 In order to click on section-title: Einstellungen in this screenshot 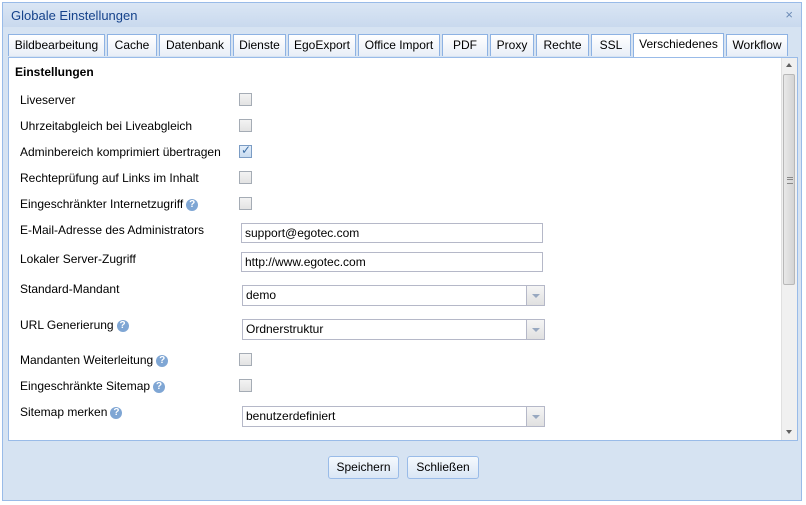, I will do `click(54, 72)`.